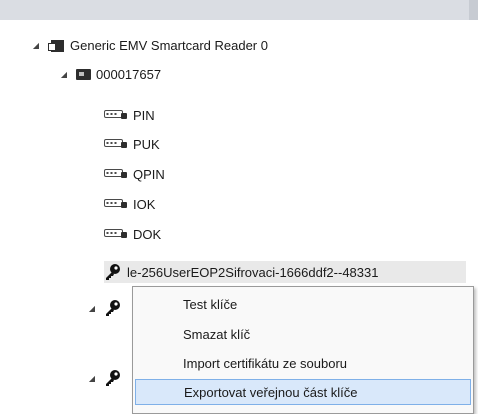 The image size is (478, 414). Describe the element at coordinates (149, 174) in the screenshot. I see `qpin-label: QPIN` at that location.